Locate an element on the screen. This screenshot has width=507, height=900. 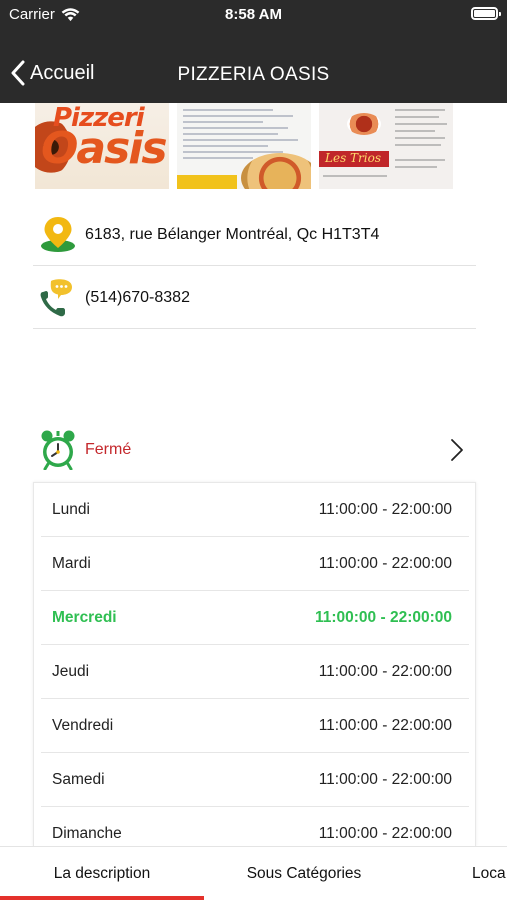
gallery-image-menu-pizza is located at coordinates (244, 146).